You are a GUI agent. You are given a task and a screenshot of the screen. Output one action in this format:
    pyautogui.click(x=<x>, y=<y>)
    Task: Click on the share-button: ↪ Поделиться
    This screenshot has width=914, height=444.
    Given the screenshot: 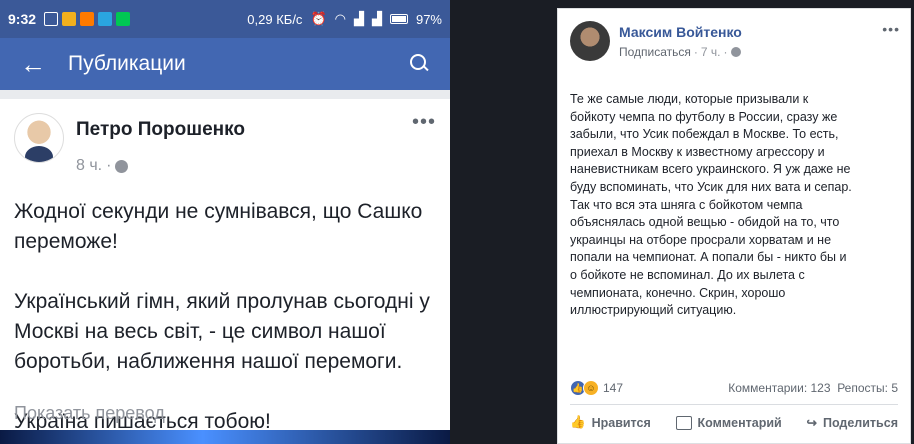 What is the action you would take?
    pyautogui.click(x=852, y=423)
    